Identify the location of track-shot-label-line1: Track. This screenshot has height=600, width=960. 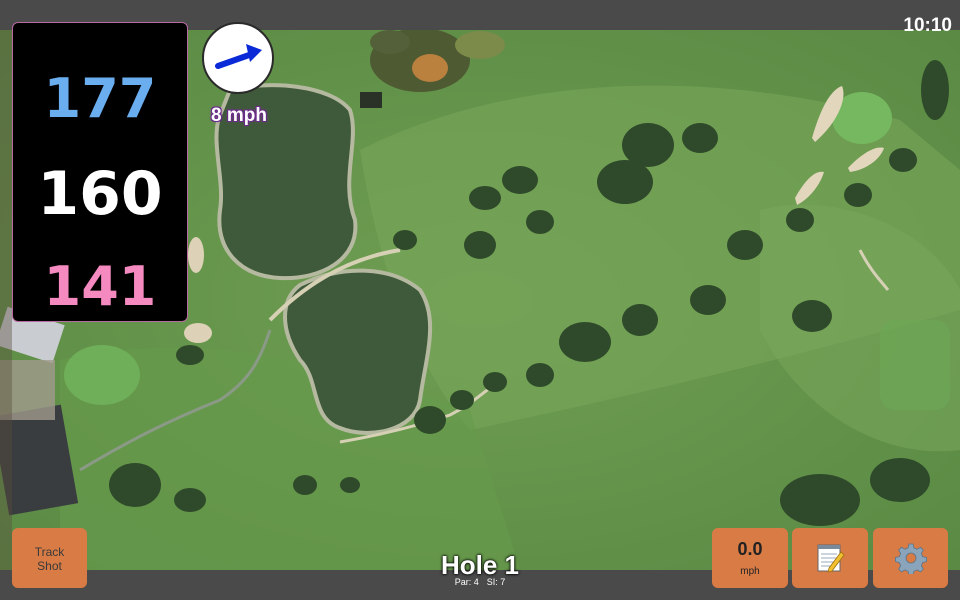
(49, 552).